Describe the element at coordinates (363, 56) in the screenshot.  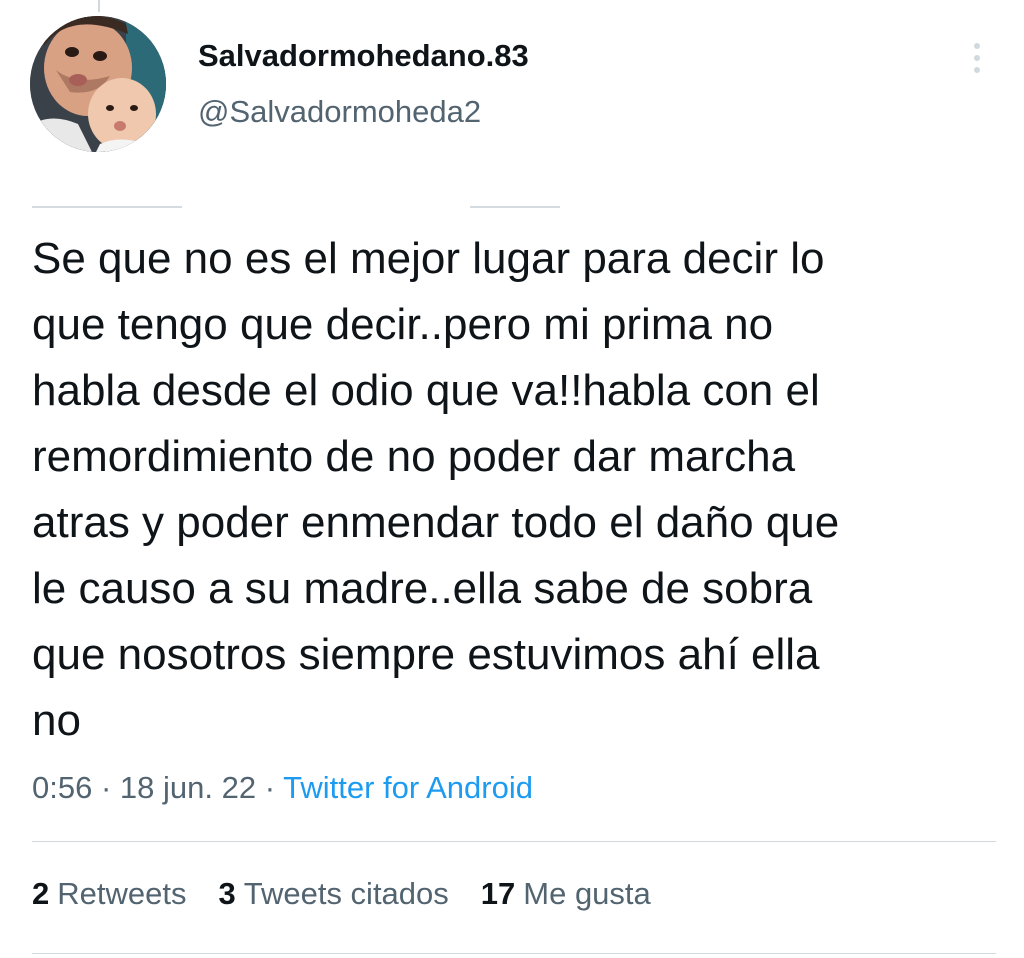
I see `display-name: Salvadormohedano.83` at that location.